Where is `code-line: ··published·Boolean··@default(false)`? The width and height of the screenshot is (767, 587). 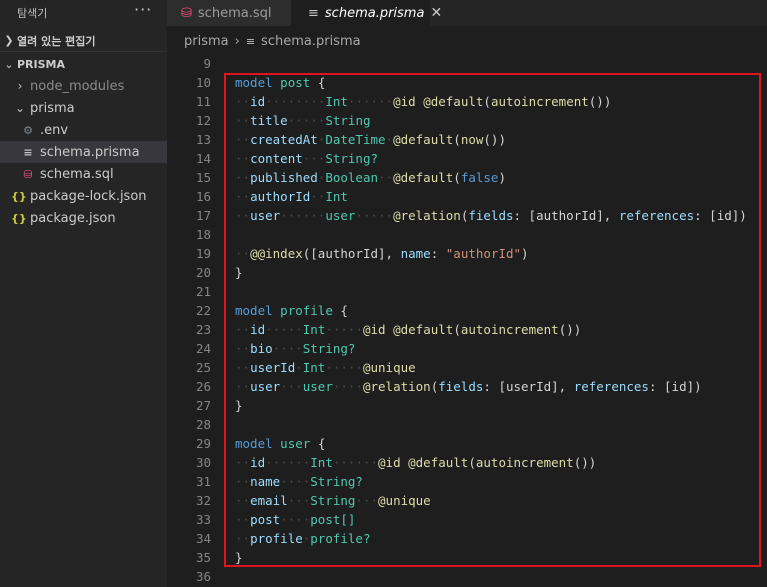 code-line: ··published·Boolean··@default(false) is located at coordinates (370, 177).